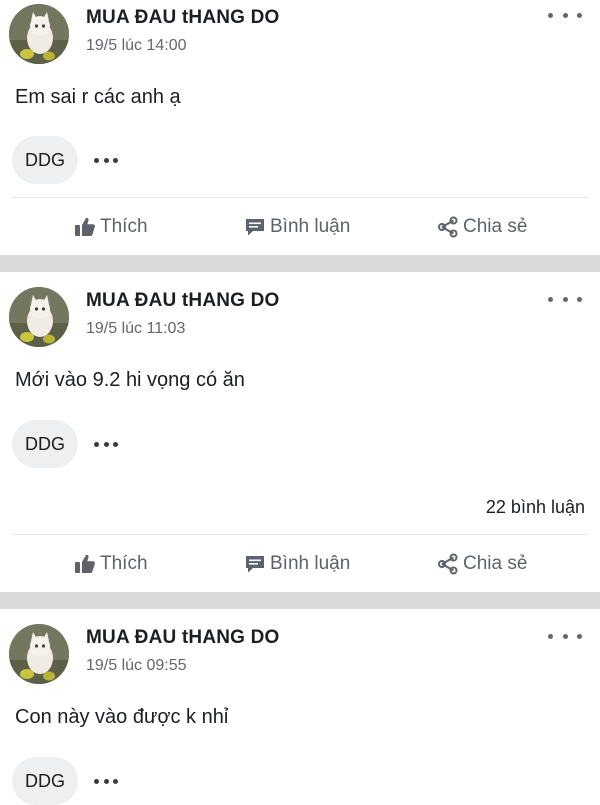 This screenshot has width=600, height=805. What do you see at coordinates (98, 97) in the screenshot?
I see `post-text: Em sai r các anh ạ` at bounding box center [98, 97].